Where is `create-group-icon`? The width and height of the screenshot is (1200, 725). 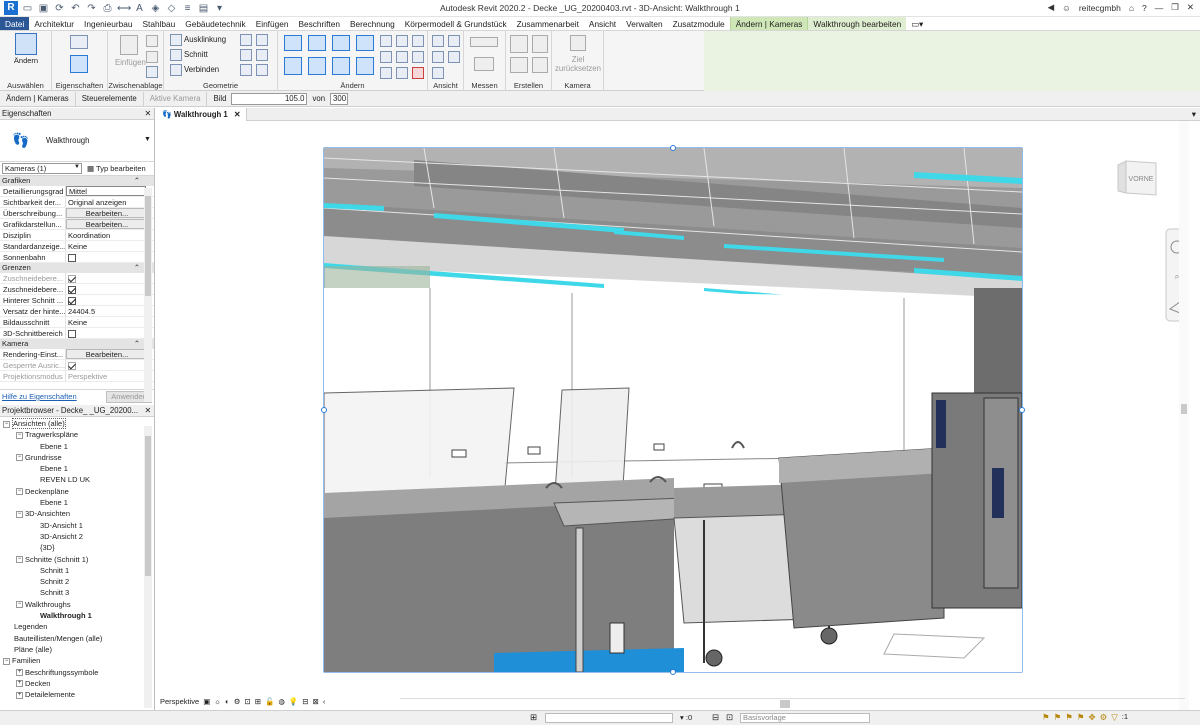
create-group-icon is located at coordinates (519, 65).